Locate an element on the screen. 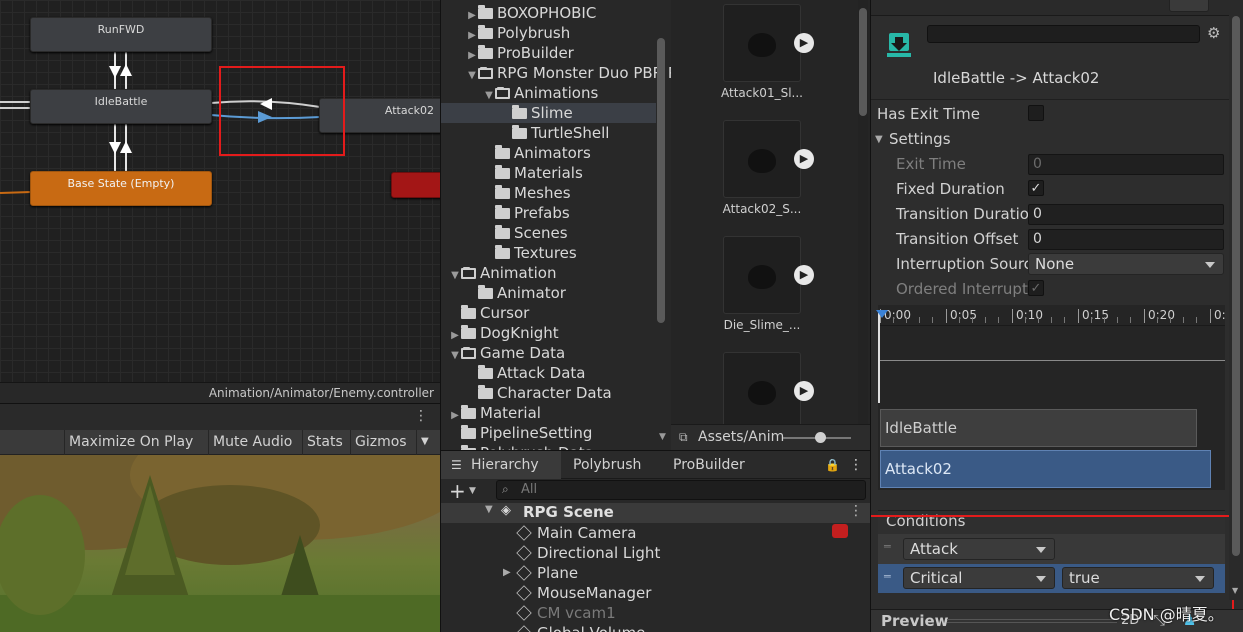 This screenshot has height=632, width=1243. folder-label: Animators is located at coordinates (552, 153).